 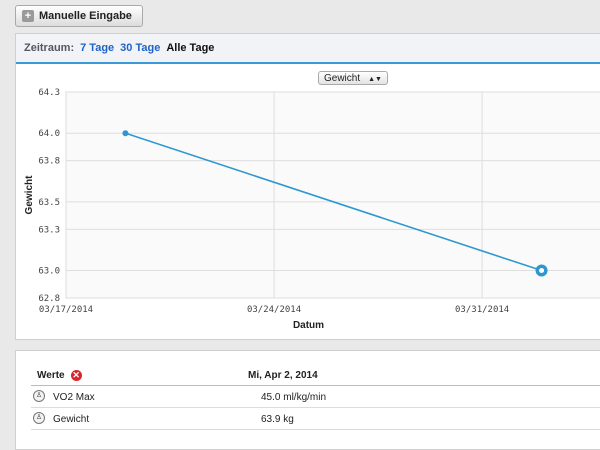 What do you see at coordinates (76, 375) in the screenshot?
I see `close-icon: ✕` at bounding box center [76, 375].